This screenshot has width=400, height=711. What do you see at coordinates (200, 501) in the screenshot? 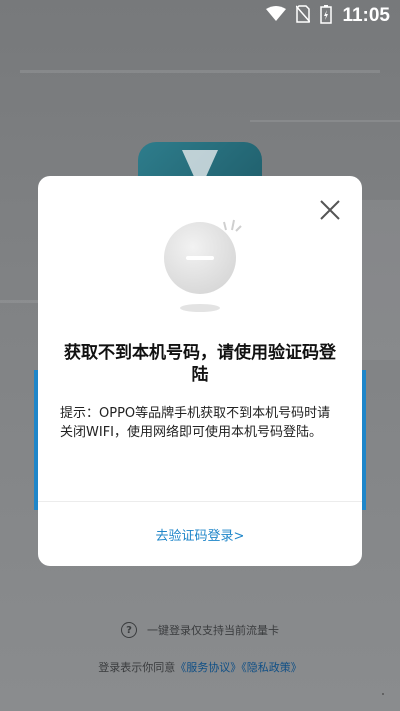
I see `divider` at bounding box center [200, 501].